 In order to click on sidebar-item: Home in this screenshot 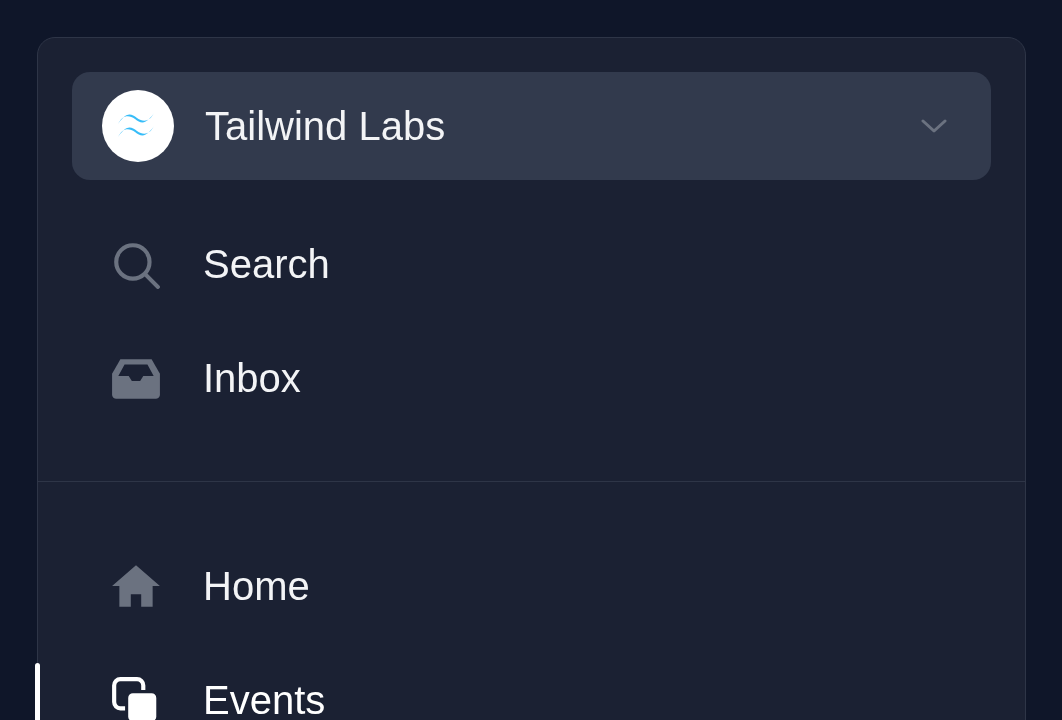, I will do `click(531, 586)`.